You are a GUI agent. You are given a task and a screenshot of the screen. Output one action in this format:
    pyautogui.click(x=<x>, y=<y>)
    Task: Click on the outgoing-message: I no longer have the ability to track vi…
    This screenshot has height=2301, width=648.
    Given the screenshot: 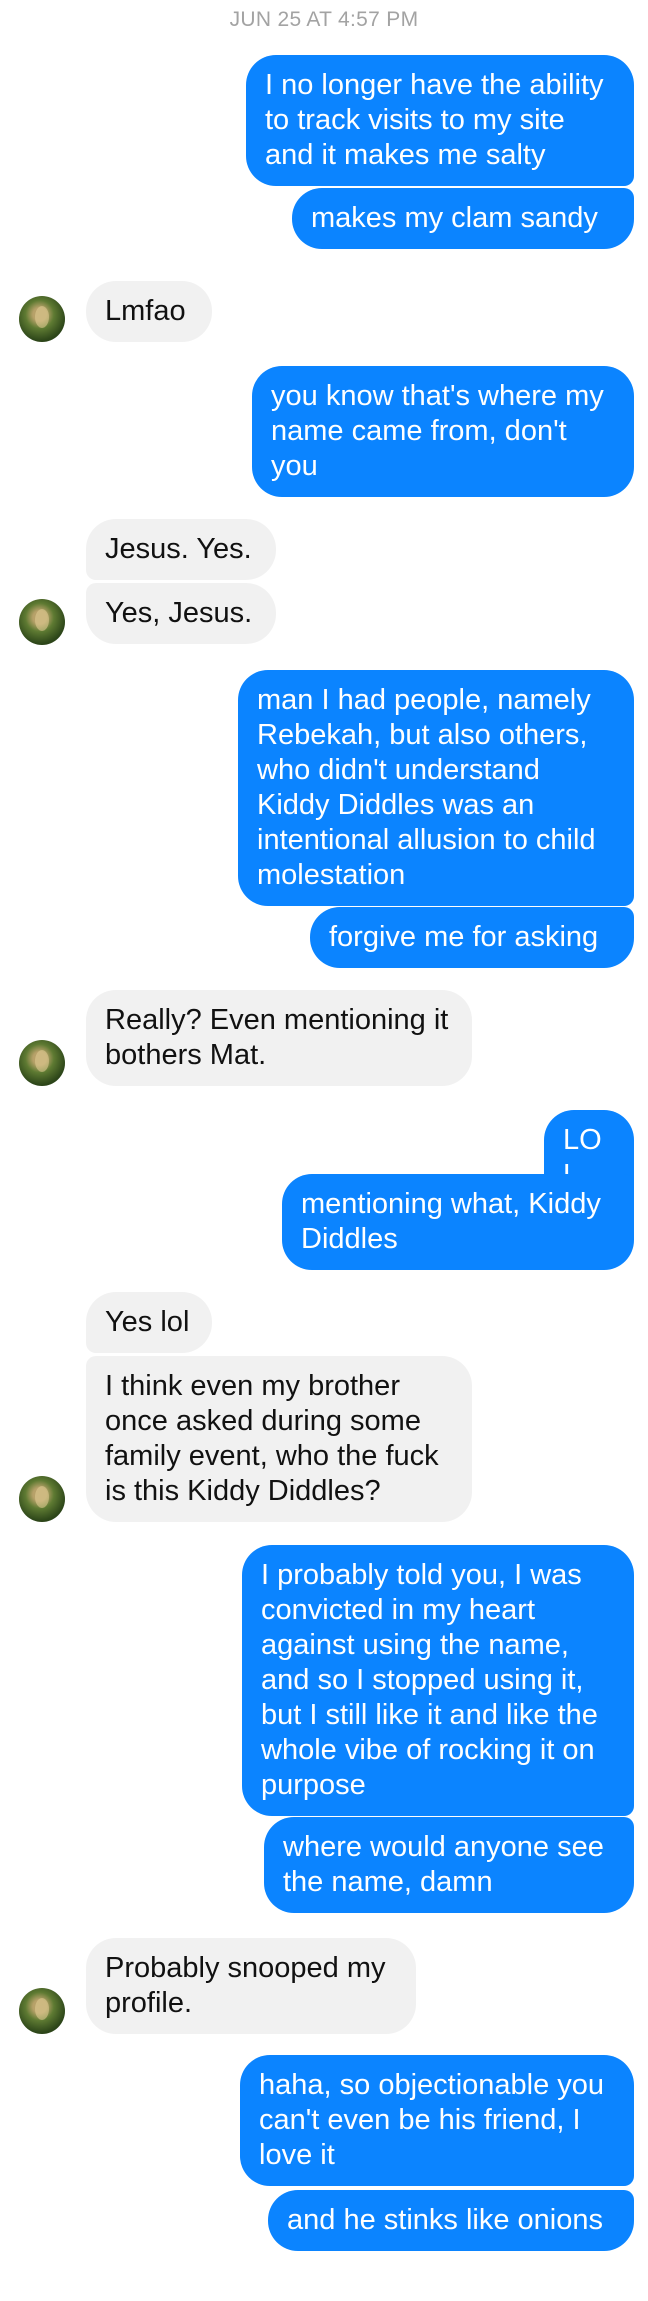 What is the action you would take?
    pyautogui.click(x=440, y=120)
    